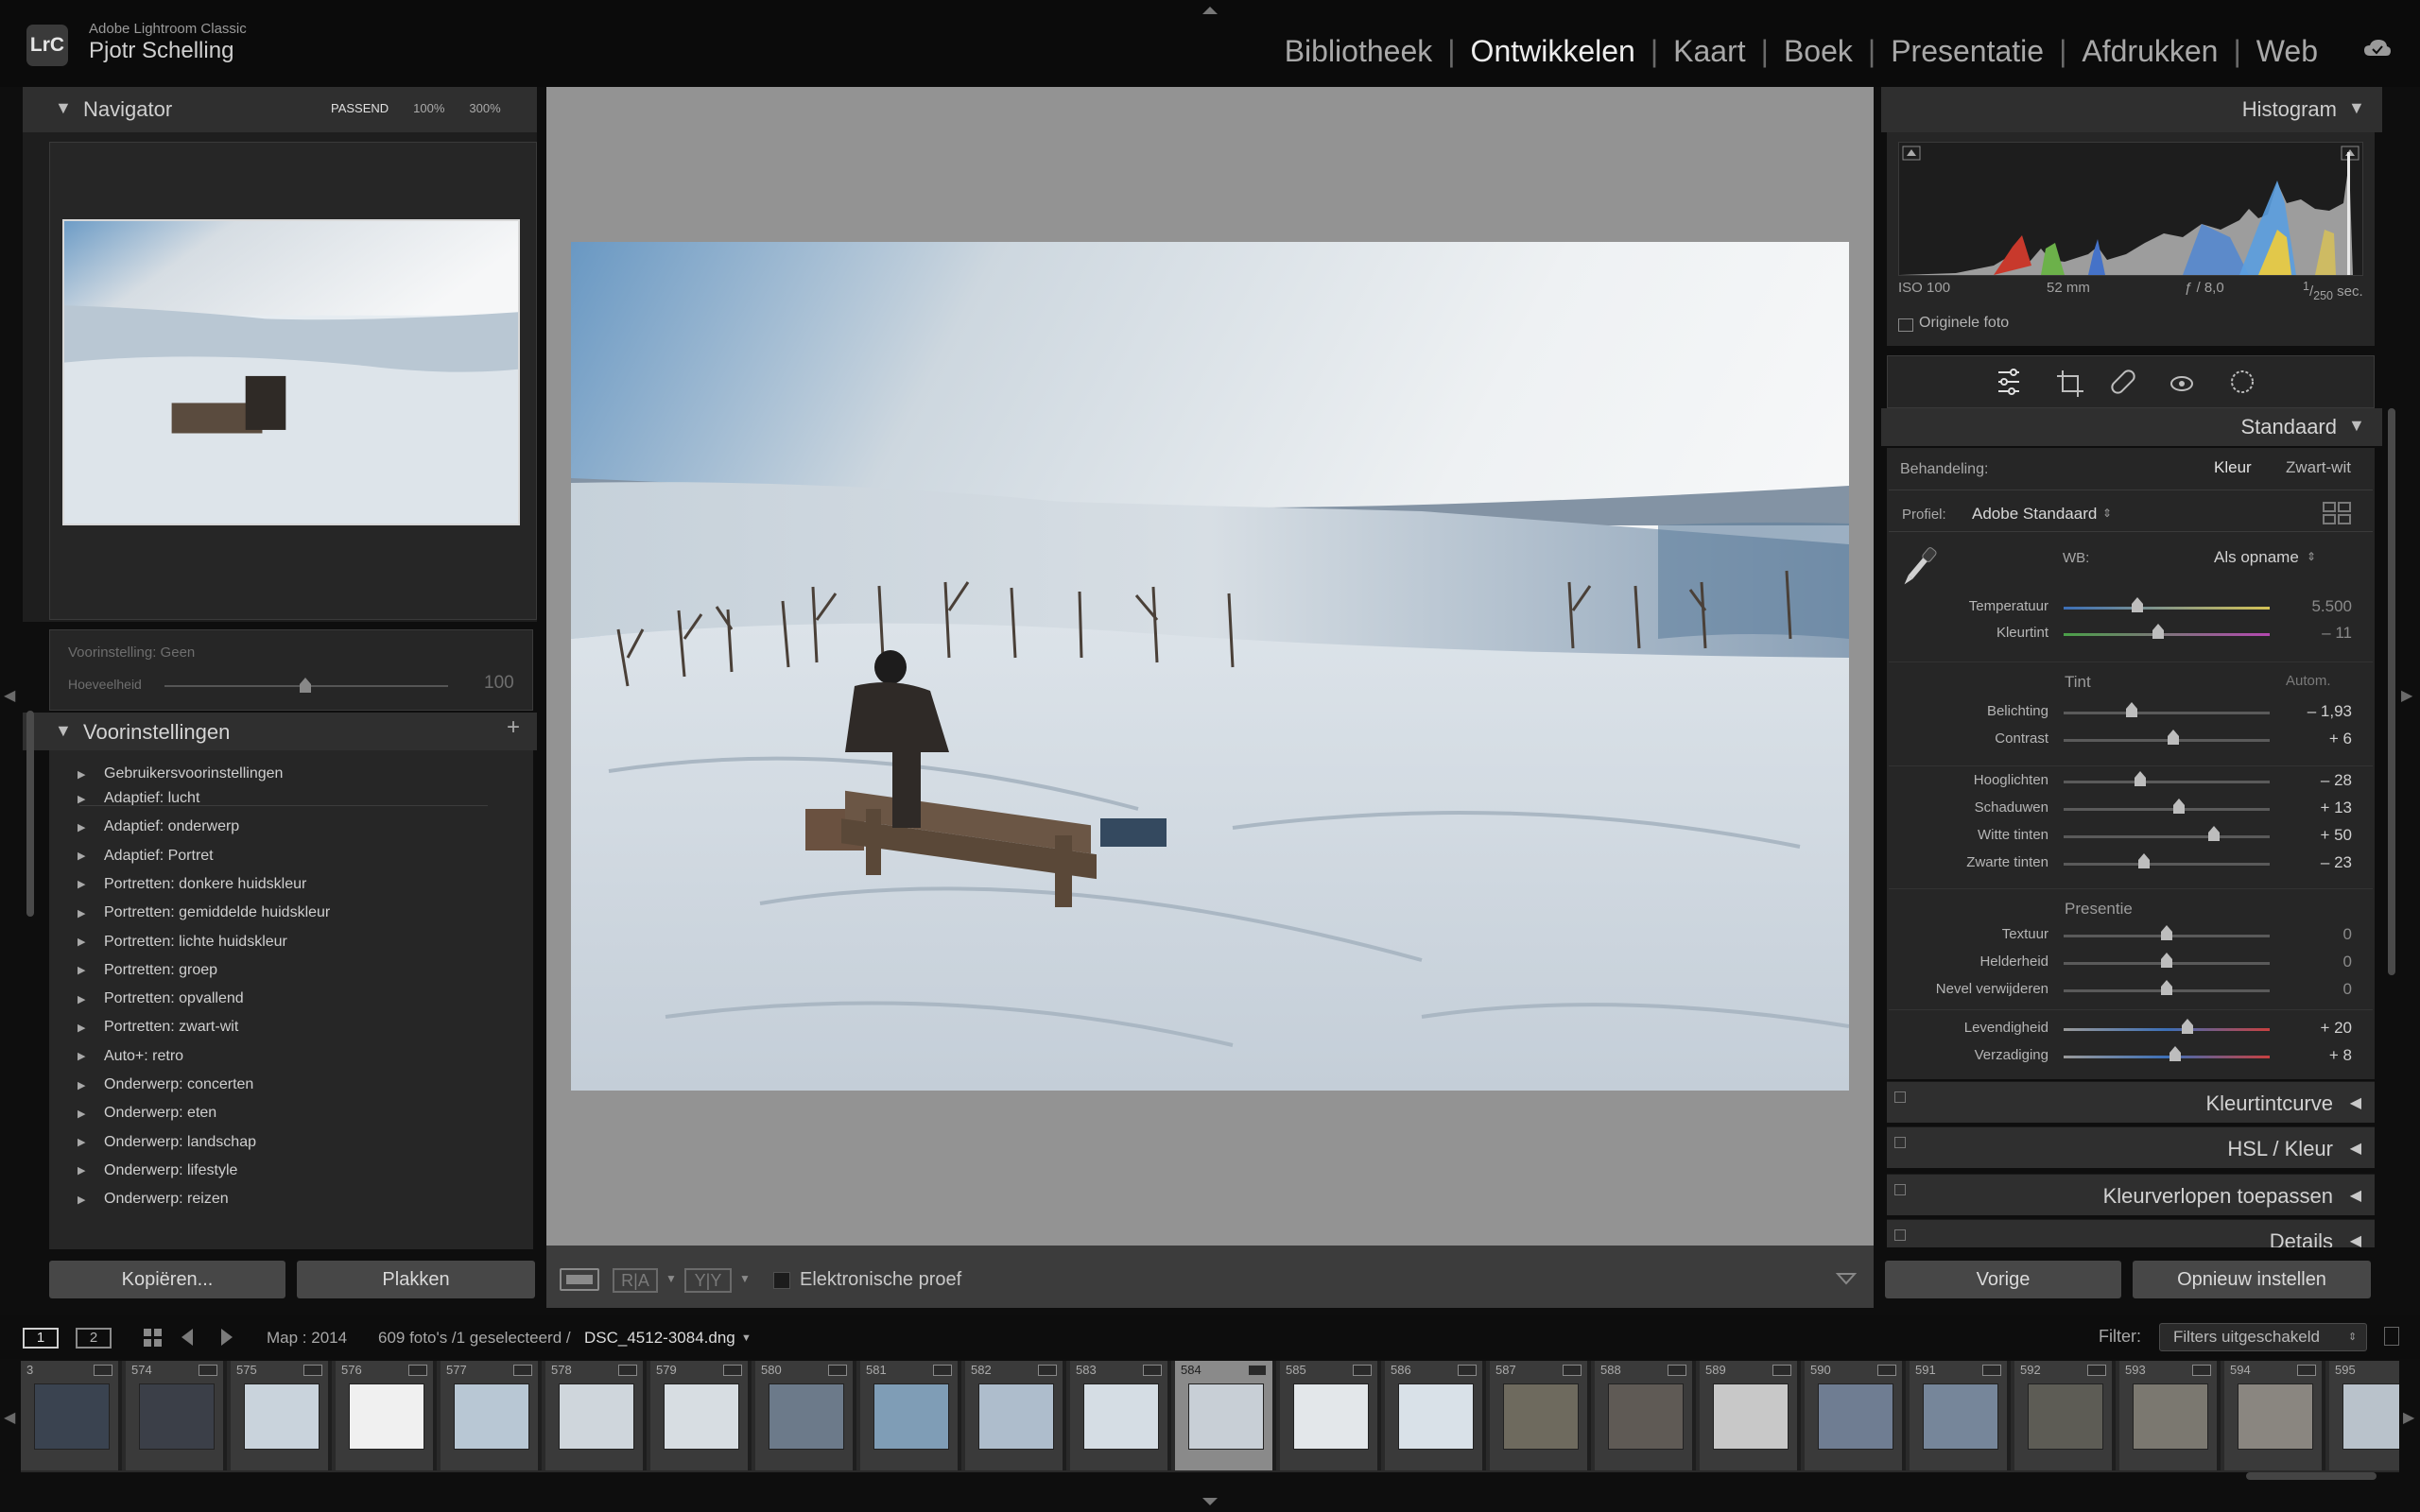  Describe the element at coordinates (1961, 1415) in the screenshot. I see `filmstrip-thumbnail: 591` at that location.